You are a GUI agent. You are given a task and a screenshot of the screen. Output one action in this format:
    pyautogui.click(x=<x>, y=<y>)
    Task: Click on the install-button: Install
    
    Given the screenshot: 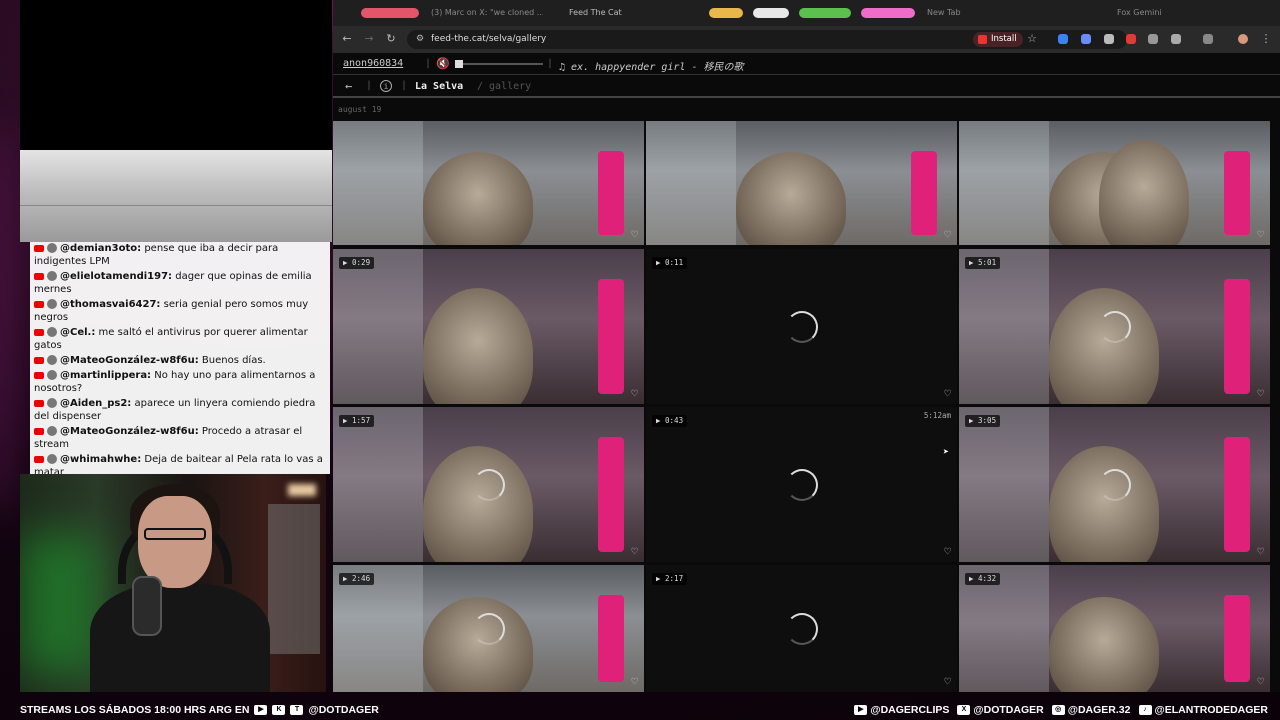 What is the action you would take?
    pyautogui.click(x=998, y=39)
    